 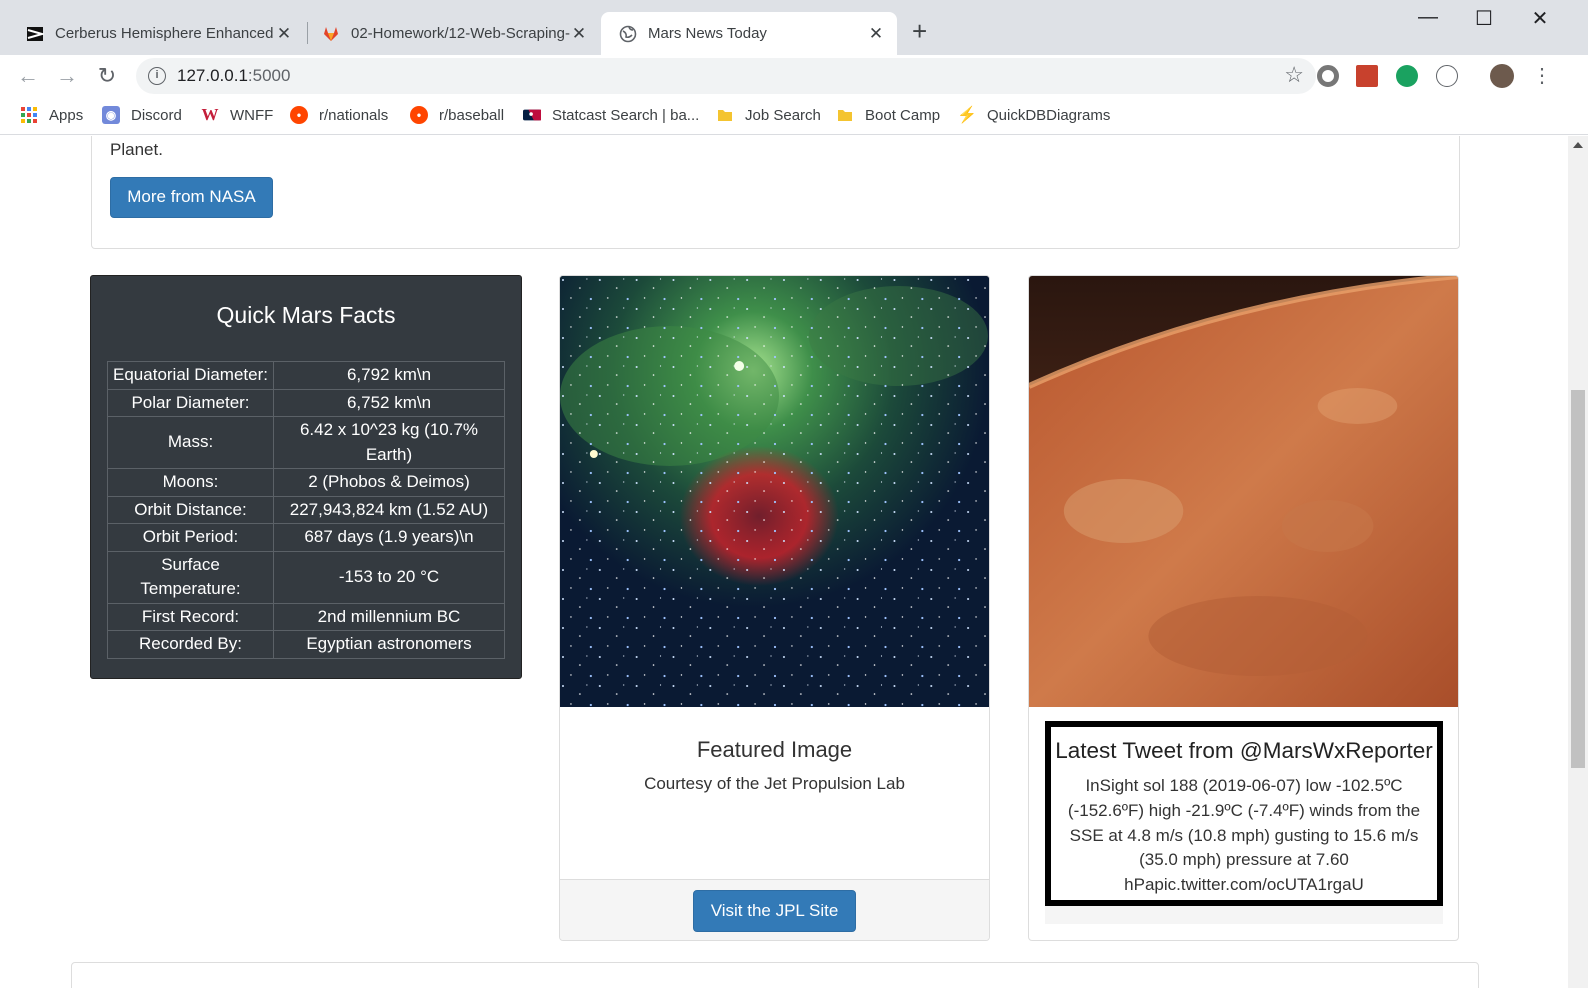 I want to click on tweet-footer-strip, so click(x=1244, y=915).